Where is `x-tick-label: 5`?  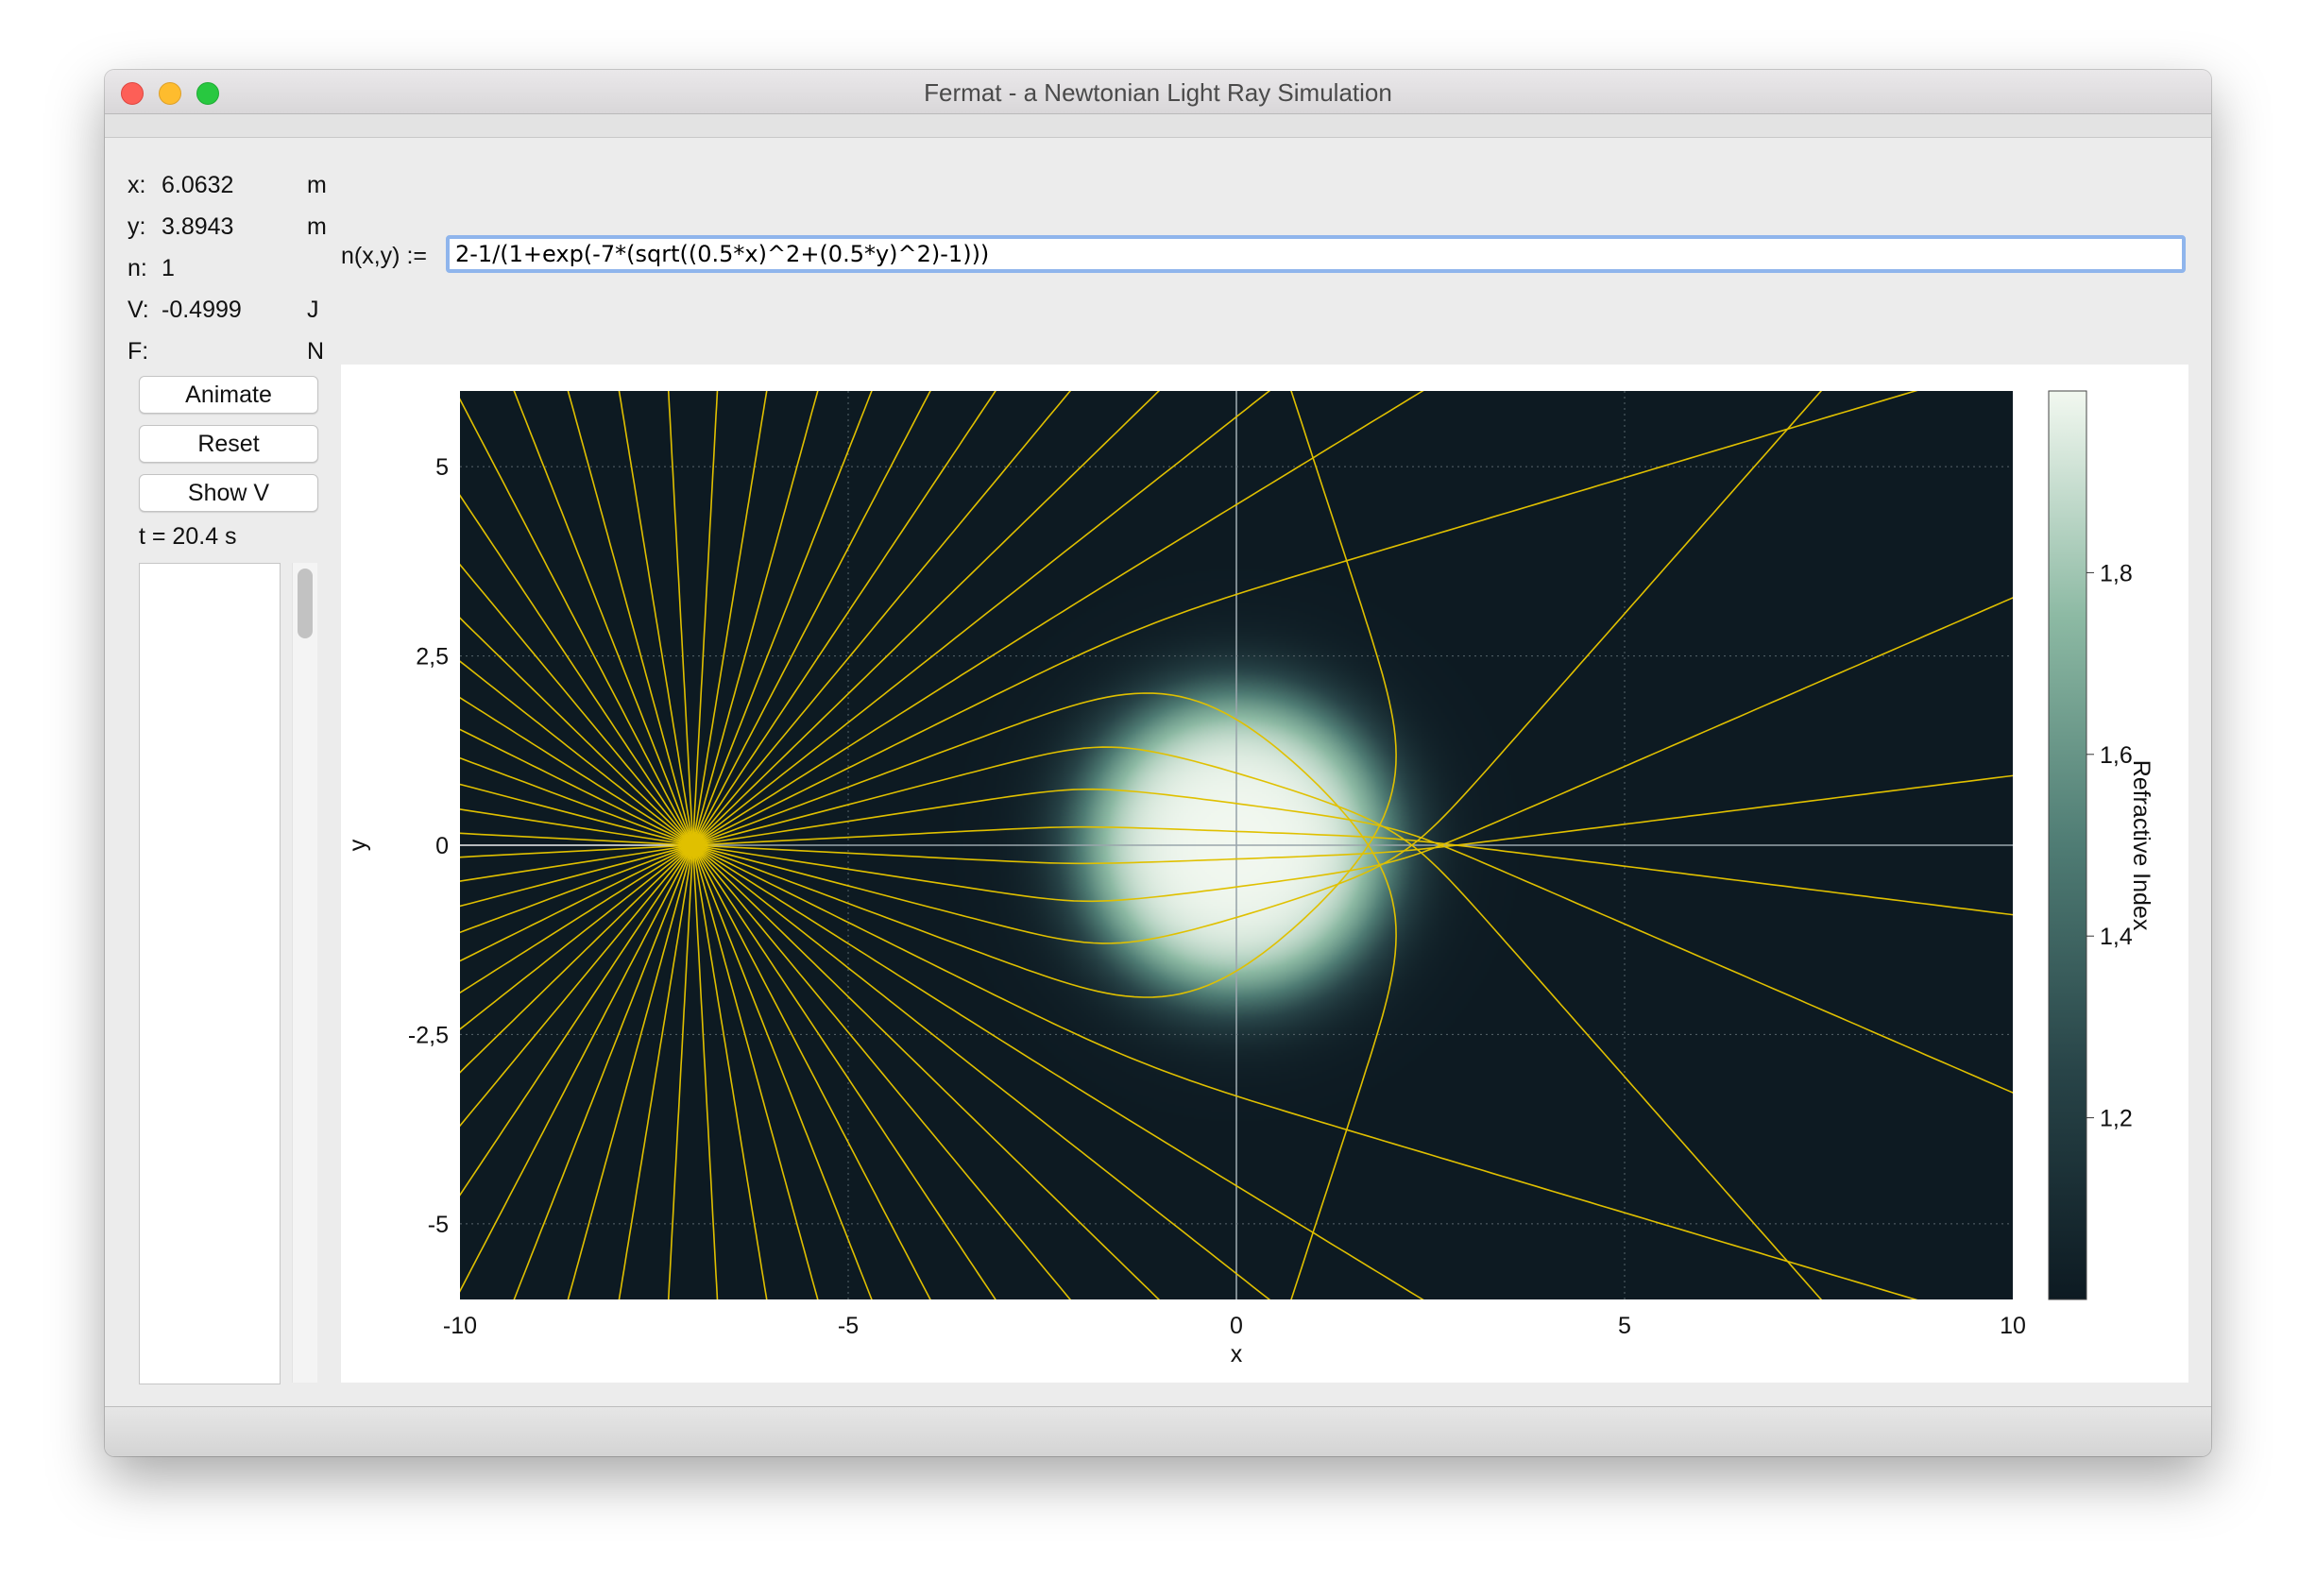 x-tick-label: 5 is located at coordinates (1625, 1326).